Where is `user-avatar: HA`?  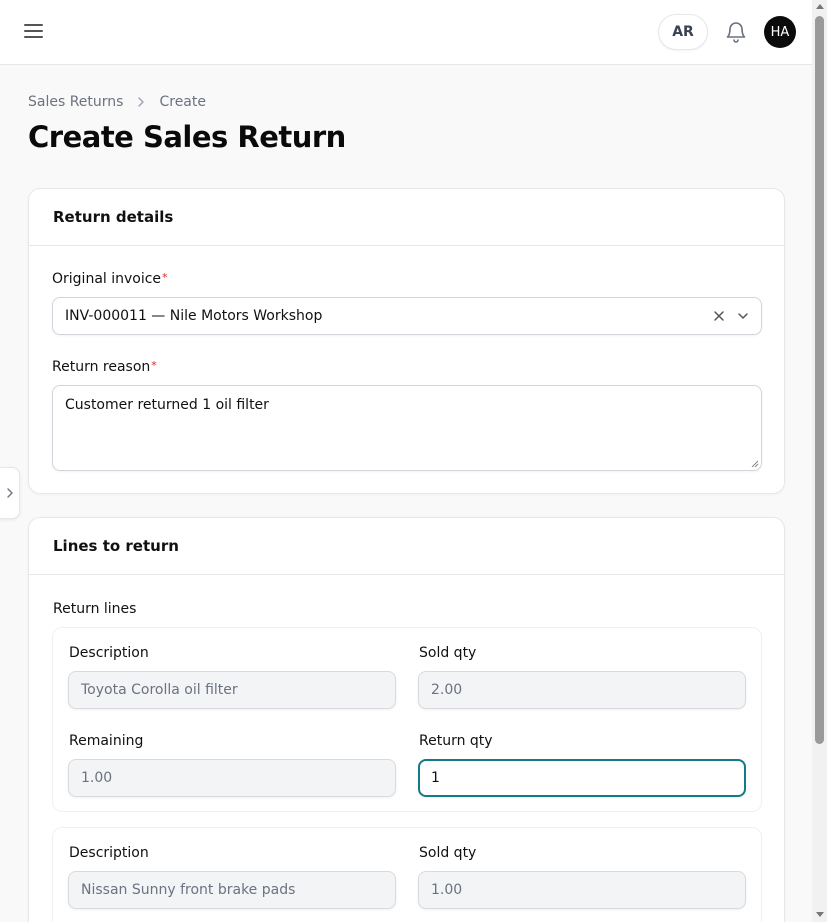
user-avatar: HA is located at coordinates (780, 32).